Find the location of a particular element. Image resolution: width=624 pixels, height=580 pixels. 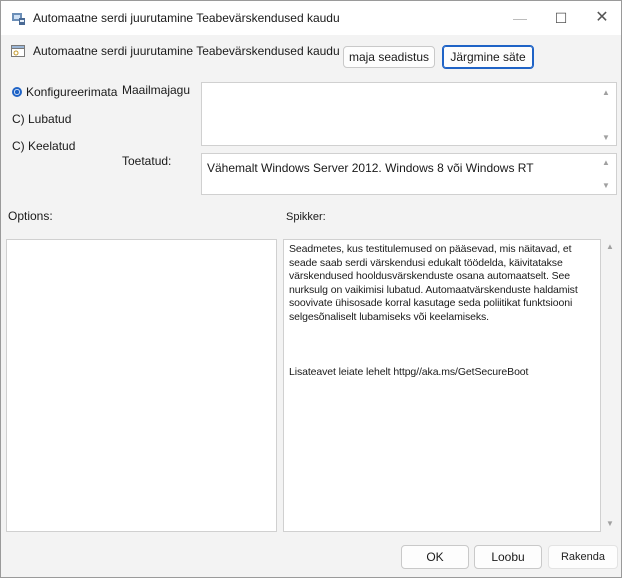

cancel-button: Loobu is located at coordinates (508, 557).